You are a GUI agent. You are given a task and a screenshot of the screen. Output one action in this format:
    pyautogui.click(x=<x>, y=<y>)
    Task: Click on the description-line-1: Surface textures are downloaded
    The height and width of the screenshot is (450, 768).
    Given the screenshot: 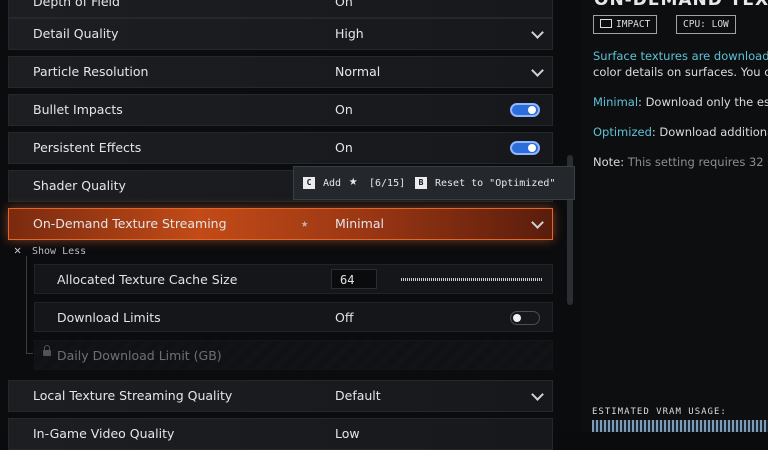 What is the action you would take?
    pyautogui.click(x=680, y=56)
    